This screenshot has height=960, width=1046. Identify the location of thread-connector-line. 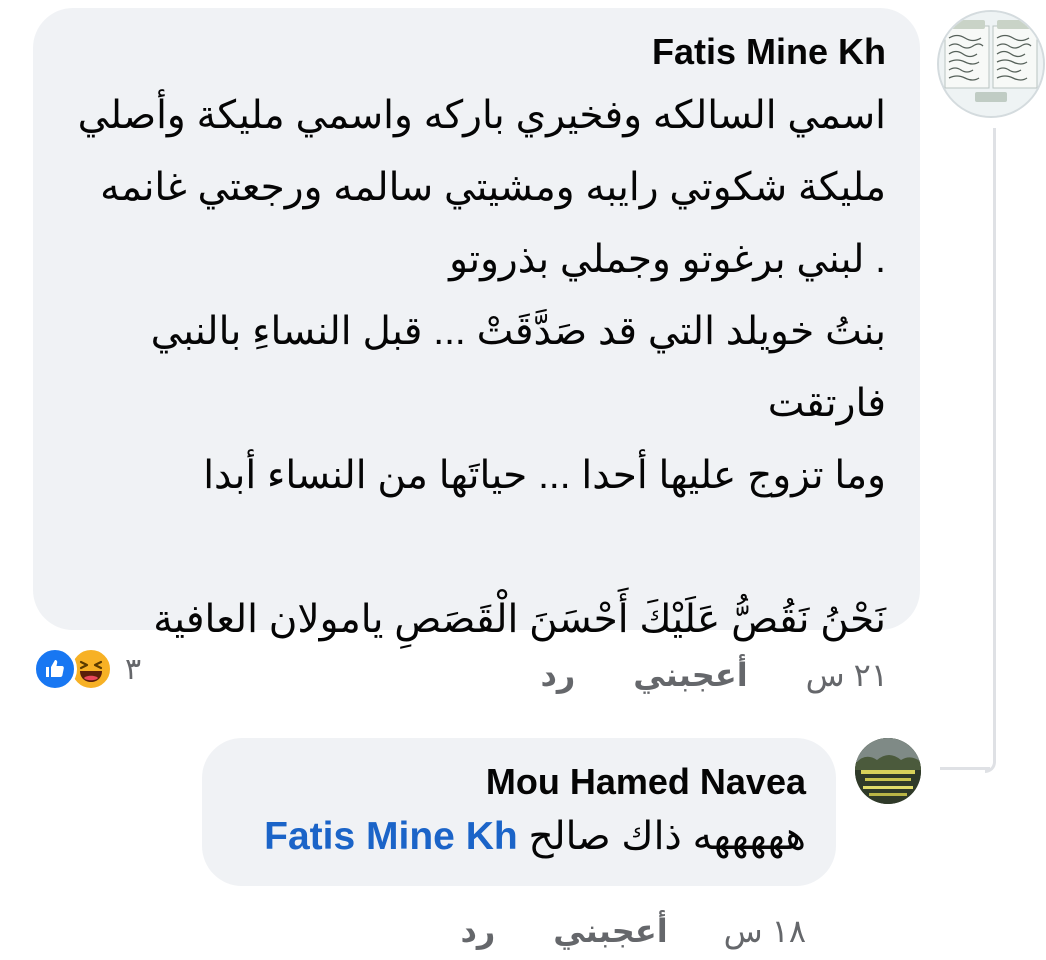
(990, 450).